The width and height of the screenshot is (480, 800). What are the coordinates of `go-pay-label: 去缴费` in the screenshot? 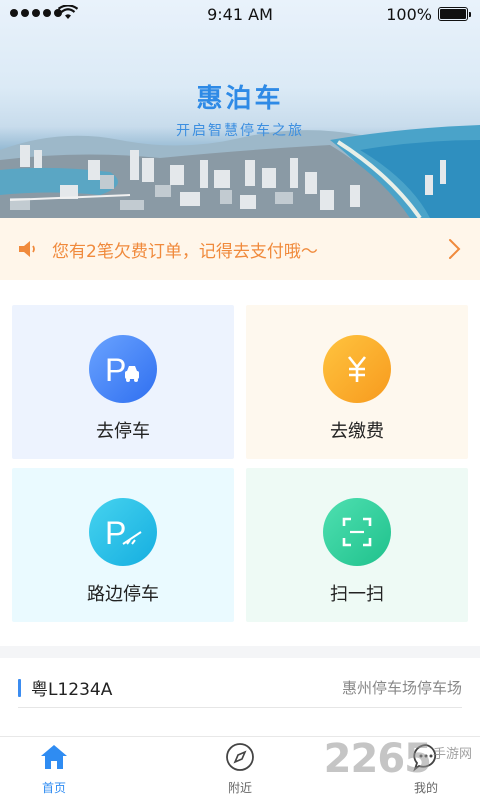 It's located at (357, 431).